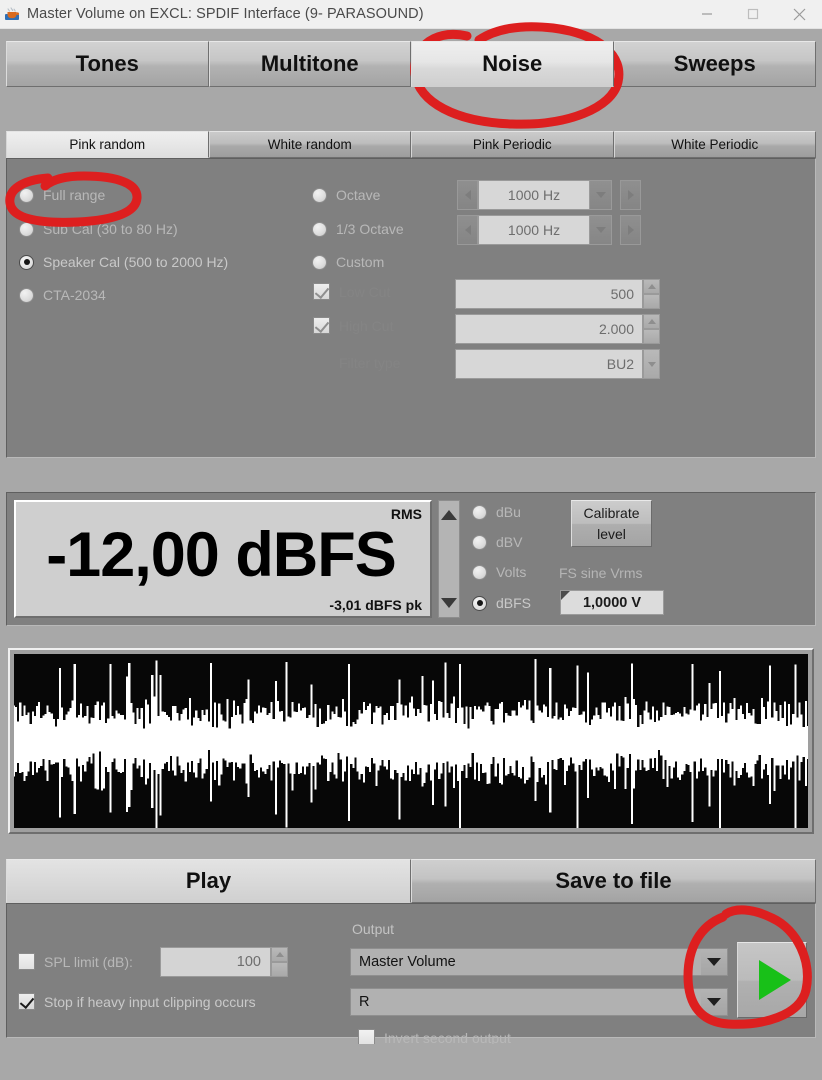 The width and height of the screenshot is (822, 1080). Describe the element at coordinates (358, 229) in the screenshot. I see `radio-third-octave: 1/3 Octave` at that location.